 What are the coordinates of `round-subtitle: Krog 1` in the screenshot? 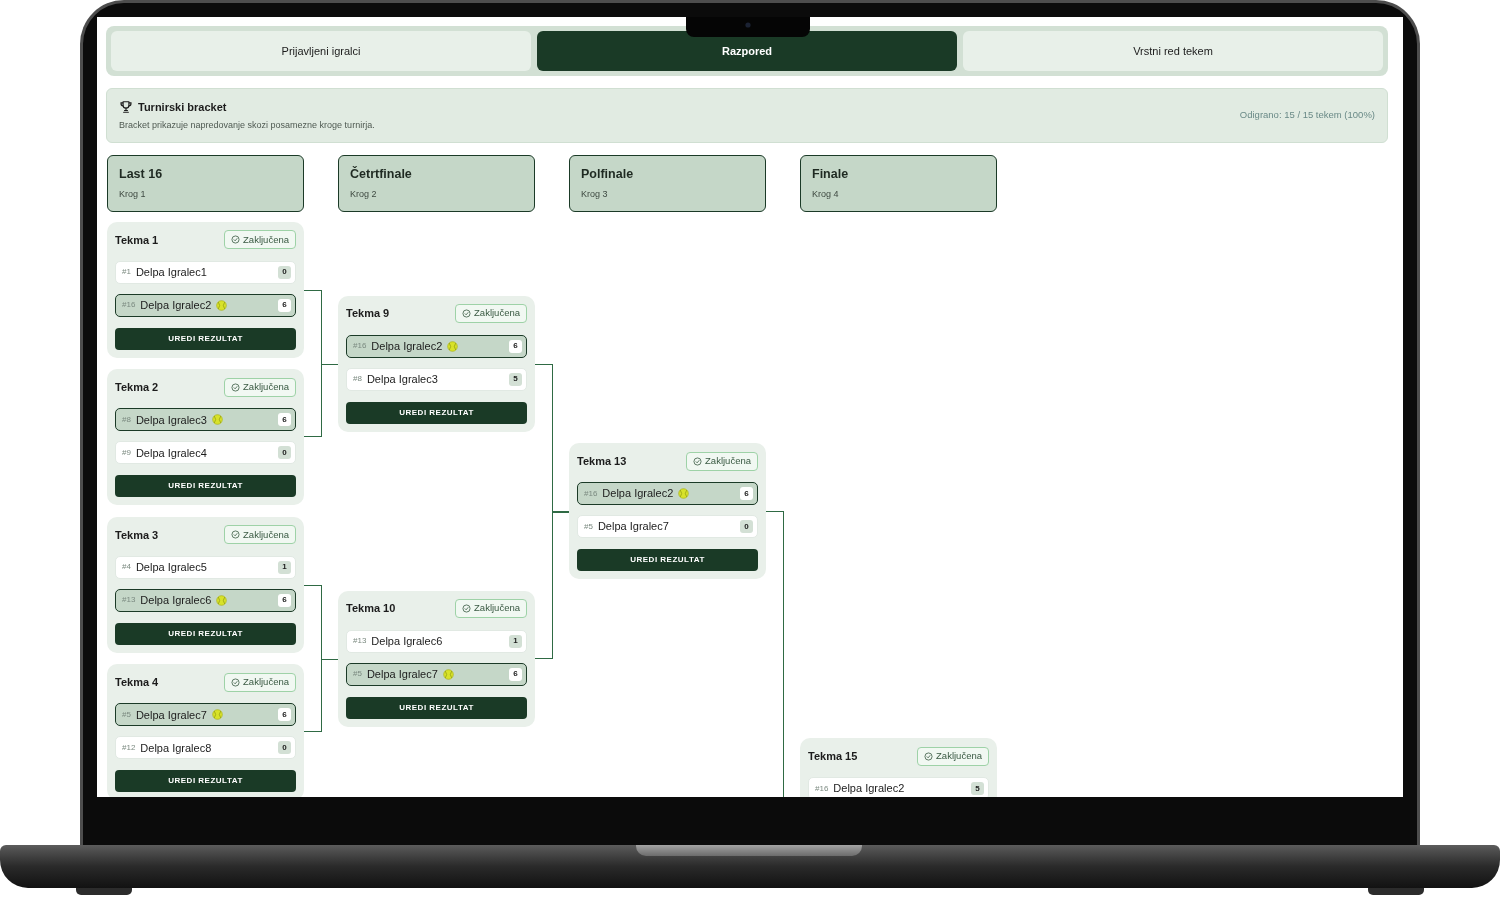 It's located at (133, 195).